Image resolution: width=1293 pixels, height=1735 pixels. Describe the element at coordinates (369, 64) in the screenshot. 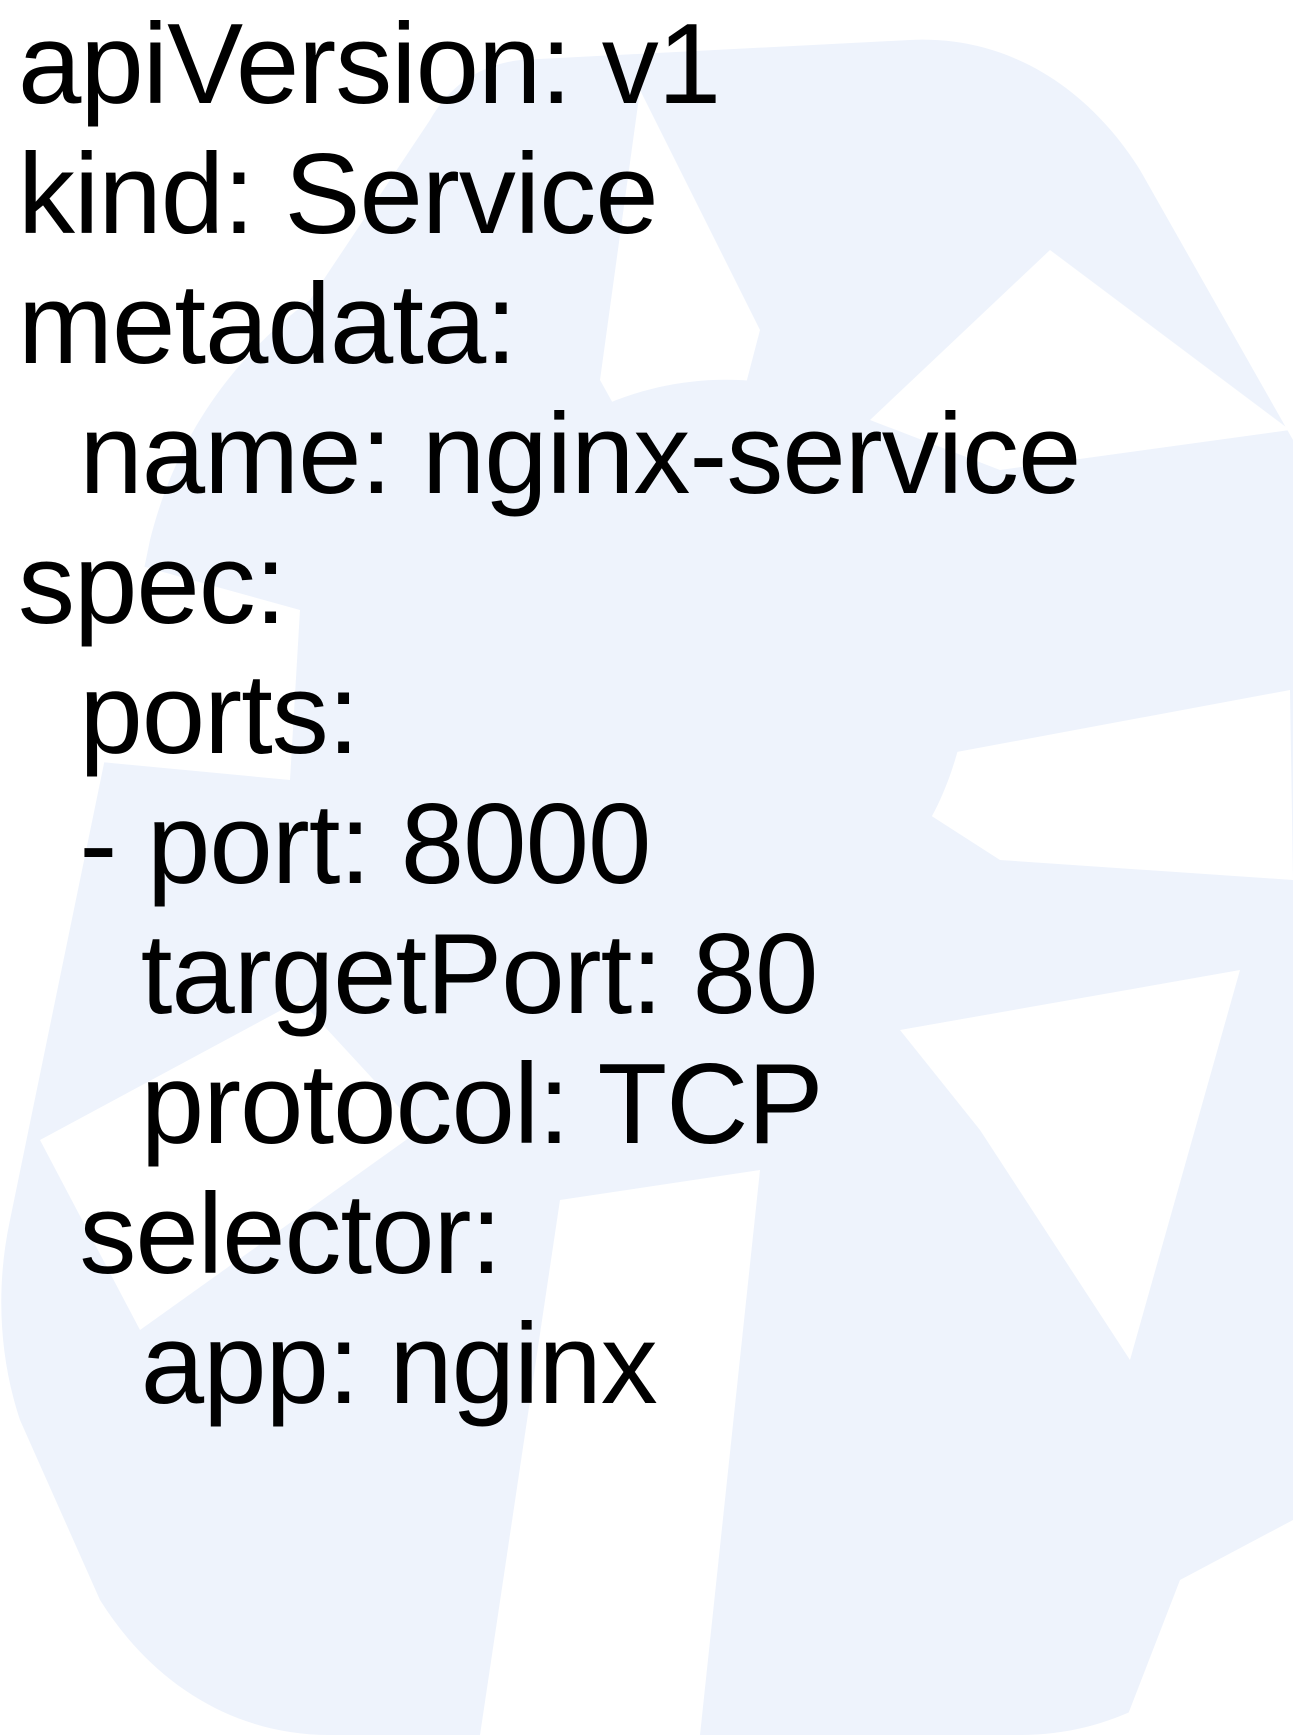

I see `code-line: apiVersion: v1` at that location.